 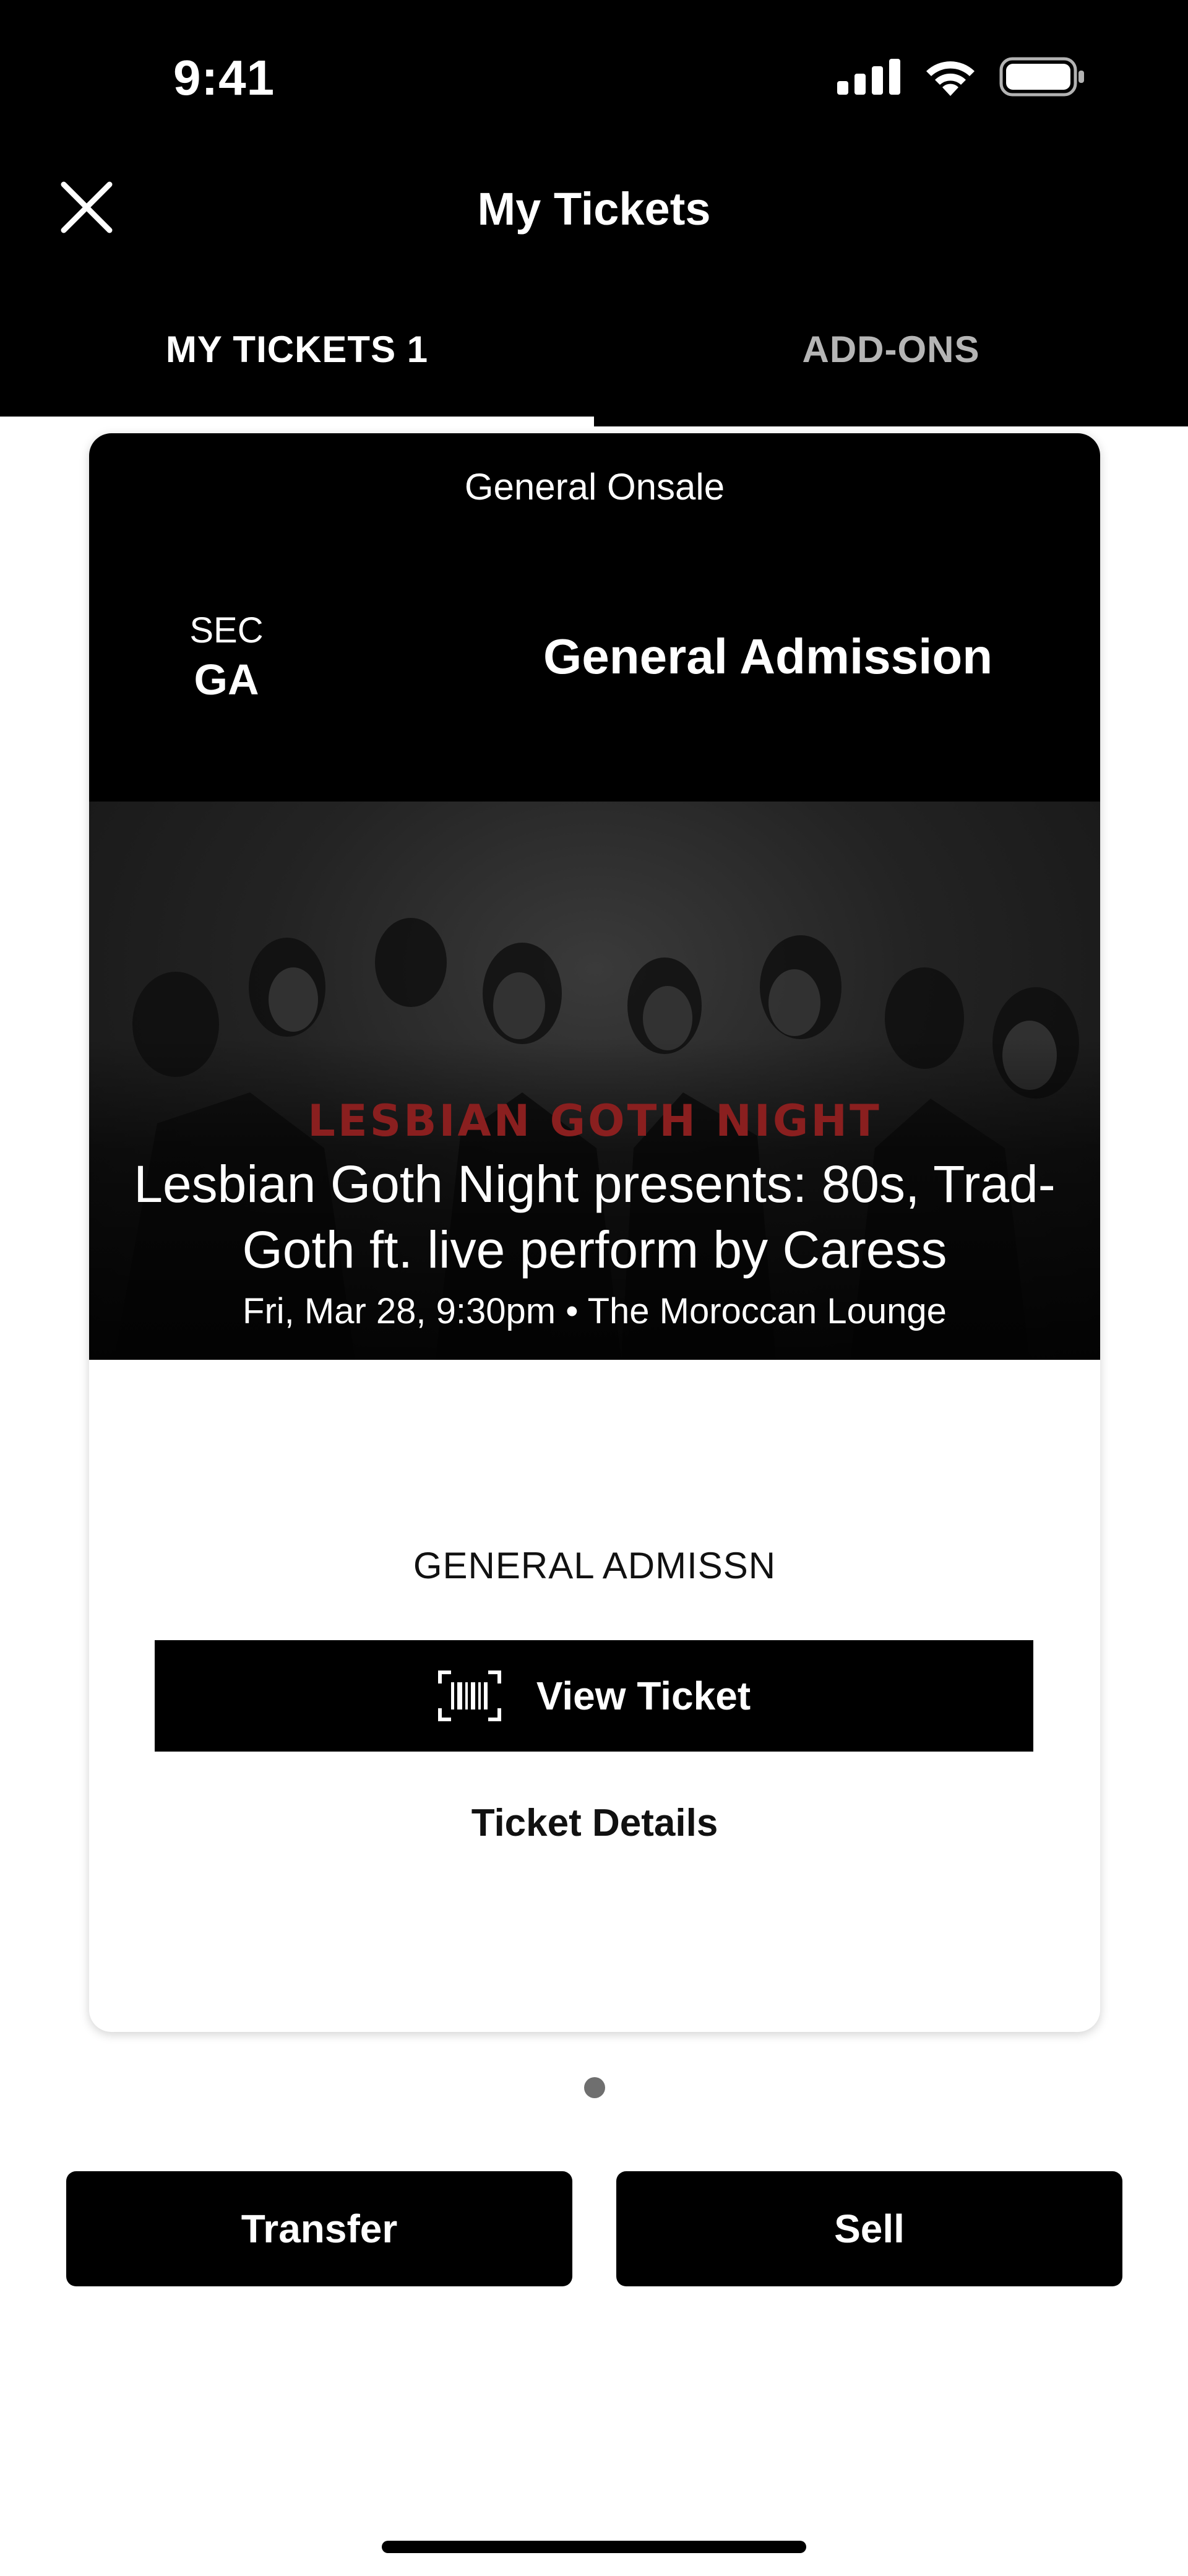 What do you see at coordinates (226, 679) in the screenshot?
I see `section-value: GA` at bounding box center [226, 679].